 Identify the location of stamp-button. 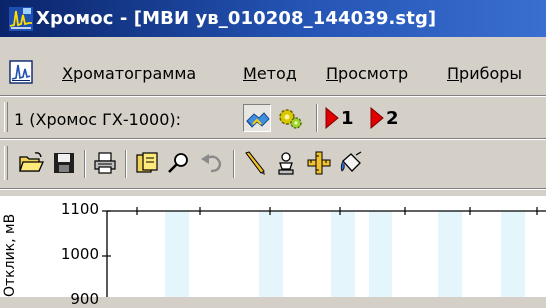
(286, 163).